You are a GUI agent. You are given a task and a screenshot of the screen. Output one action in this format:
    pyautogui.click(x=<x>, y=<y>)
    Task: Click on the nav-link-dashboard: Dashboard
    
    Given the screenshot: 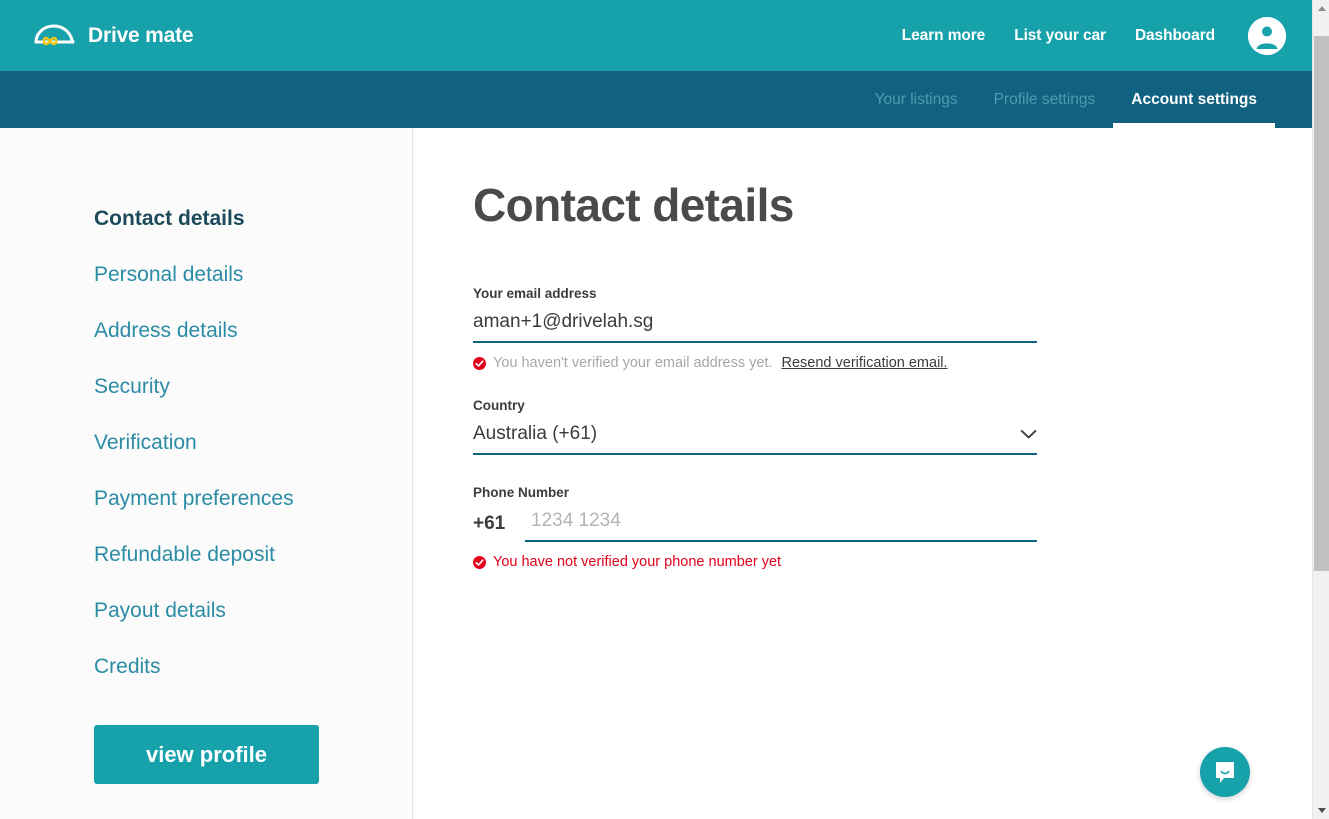 What is the action you would take?
    pyautogui.click(x=1175, y=36)
    